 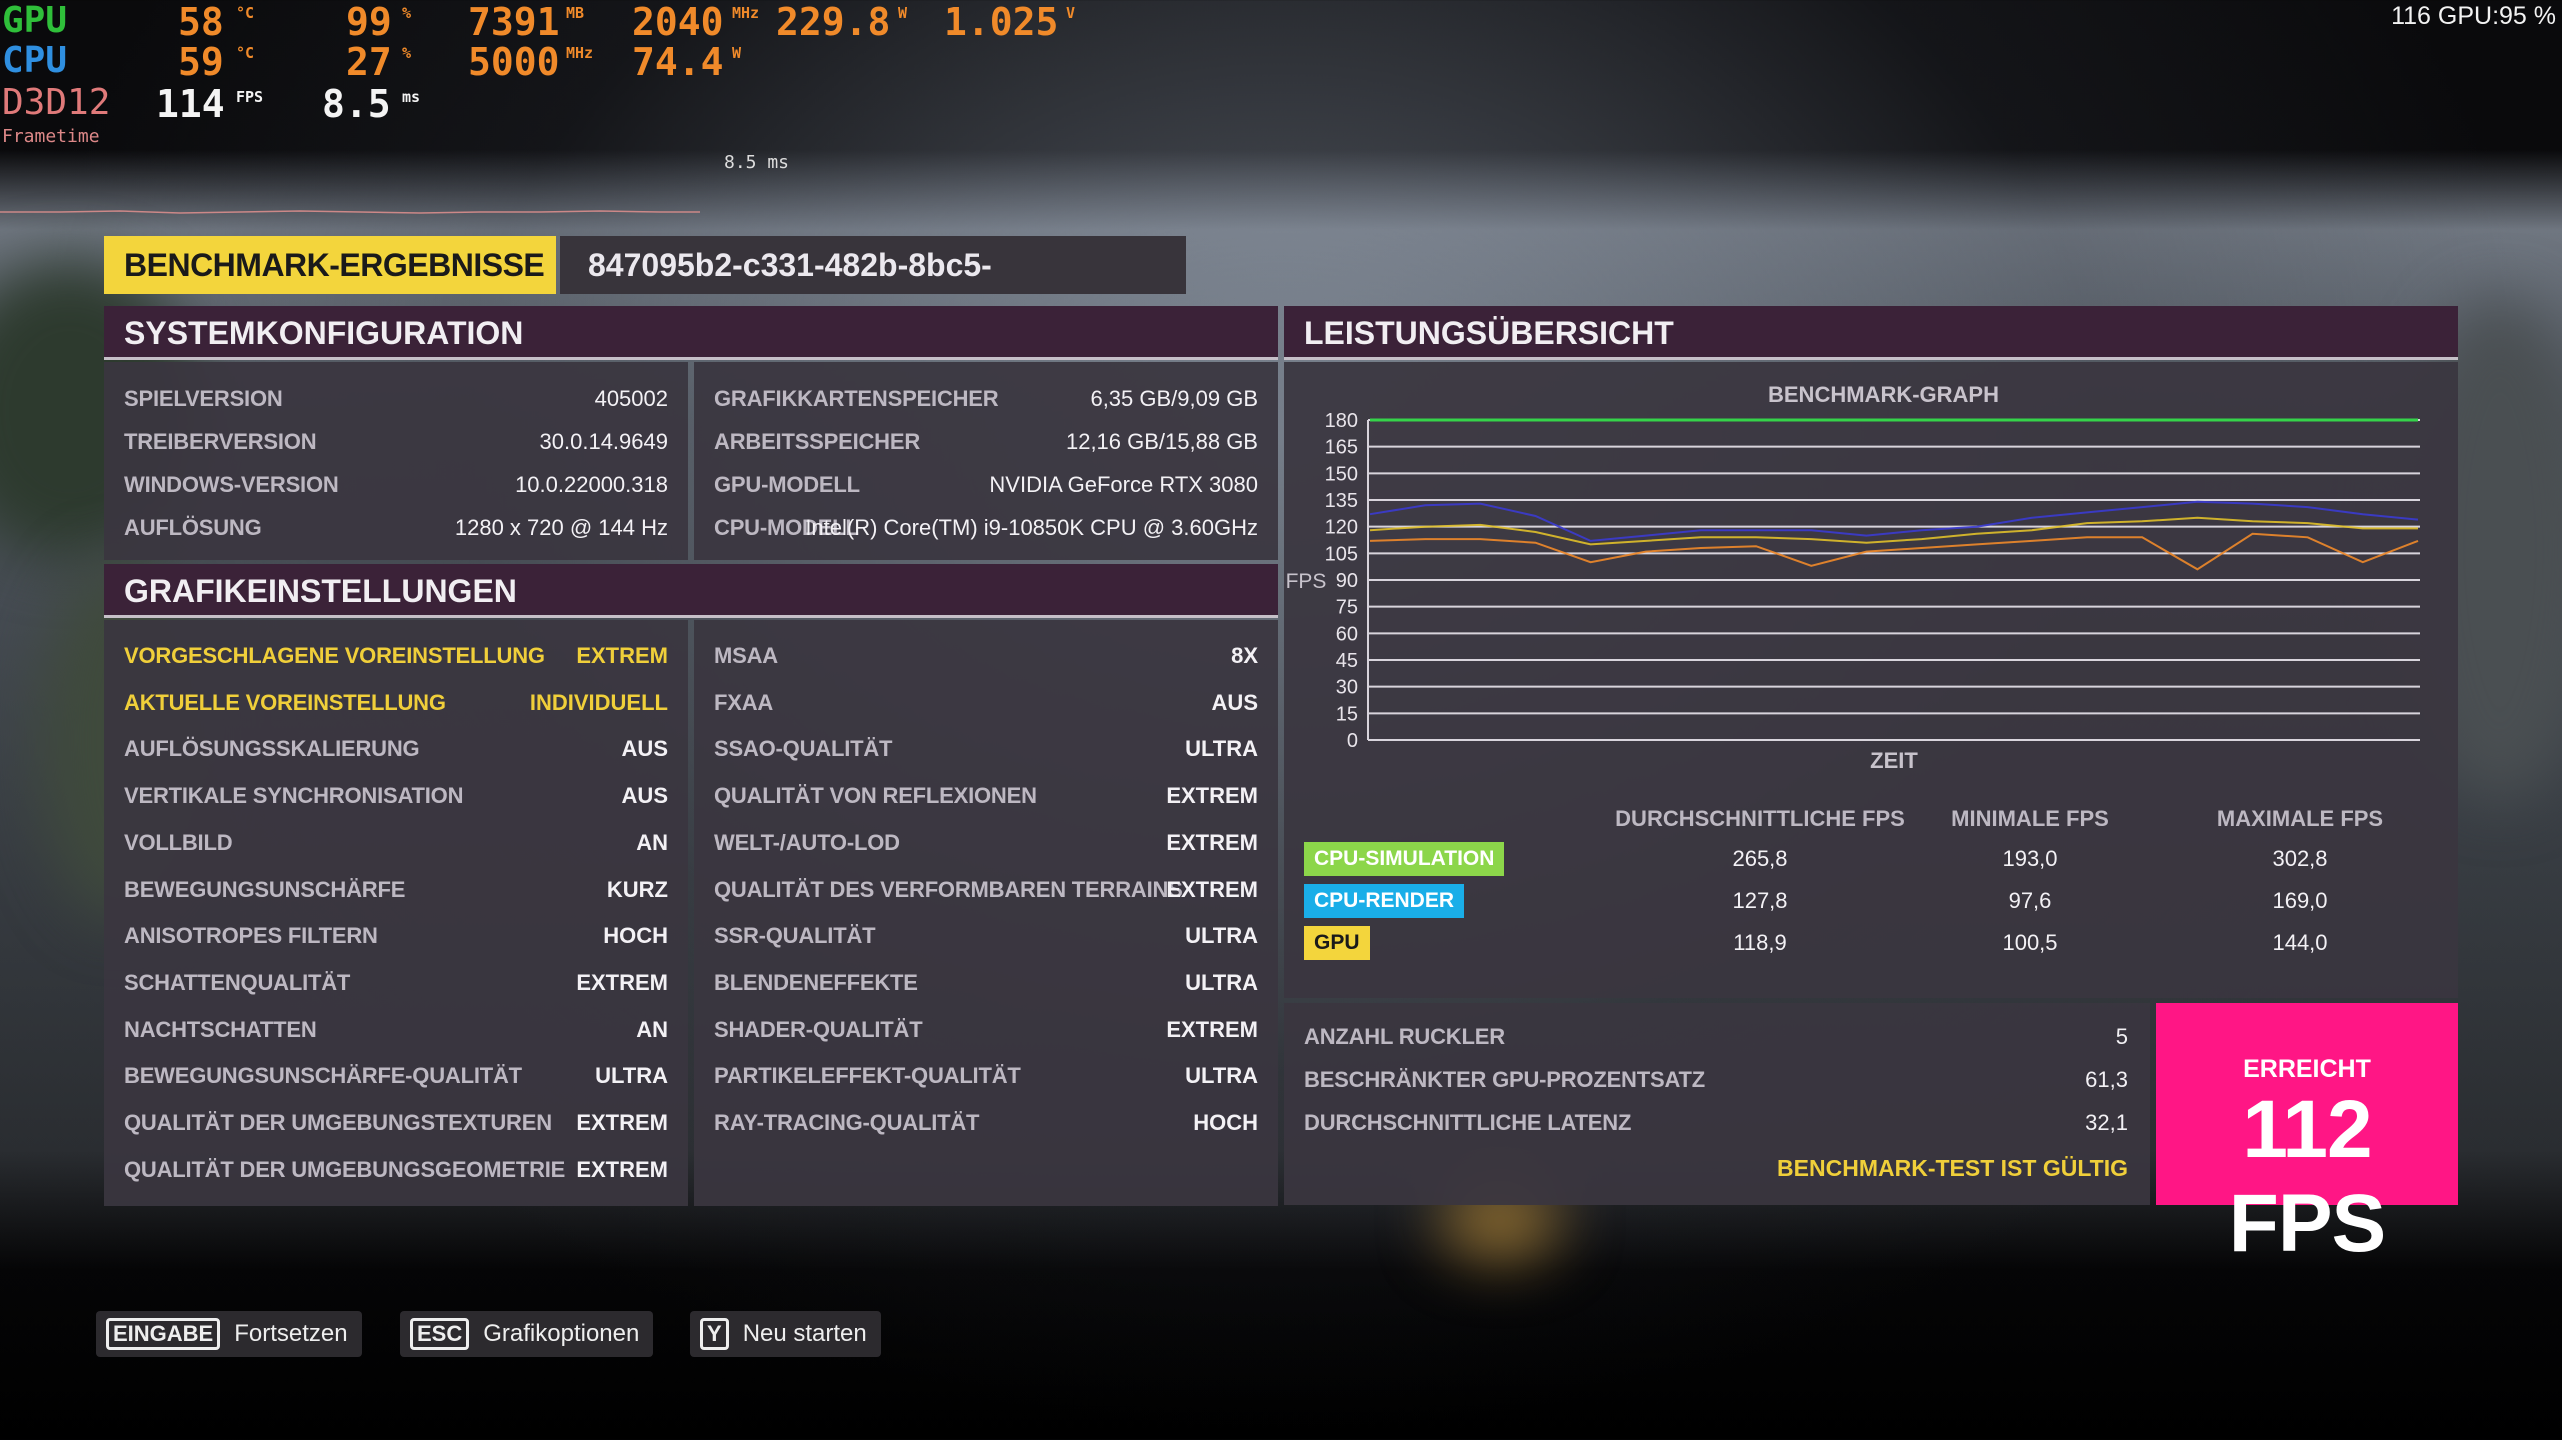 What do you see at coordinates (345, 1169) in the screenshot?
I see `setting-name: QUALITÄT DER UMGEBUNGSGEOMETRIE` at bounding box center [345, 1169].